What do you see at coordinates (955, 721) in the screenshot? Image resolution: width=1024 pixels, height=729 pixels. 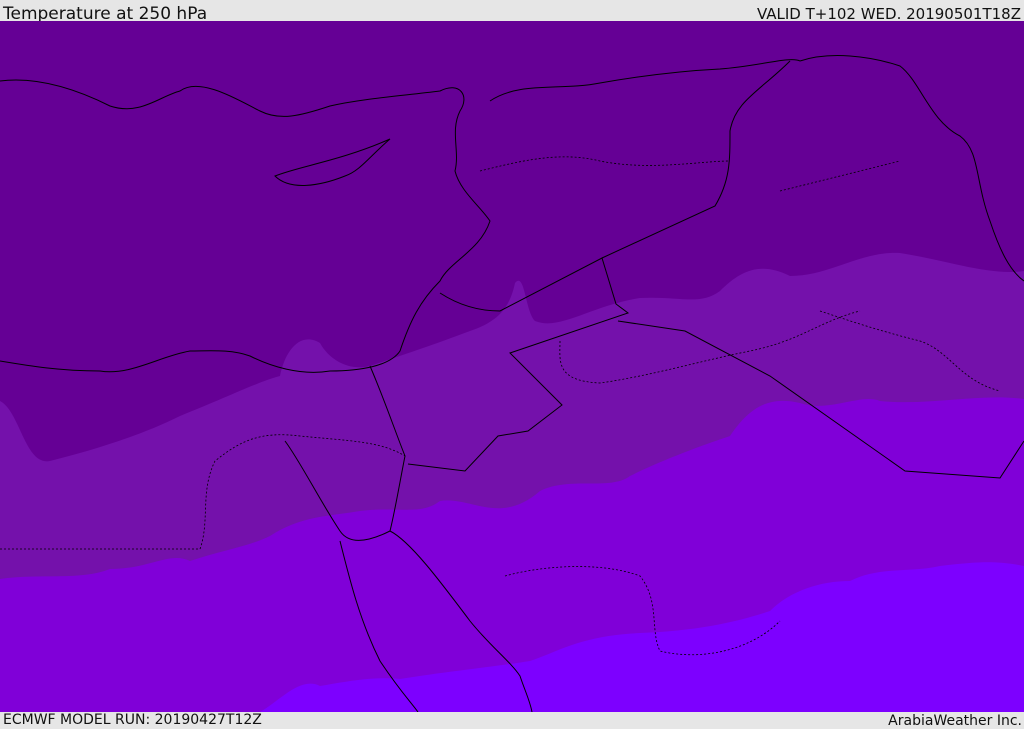 I see `brand-label: ArabiaWeather Inc.` at bounding box center [955, 721].